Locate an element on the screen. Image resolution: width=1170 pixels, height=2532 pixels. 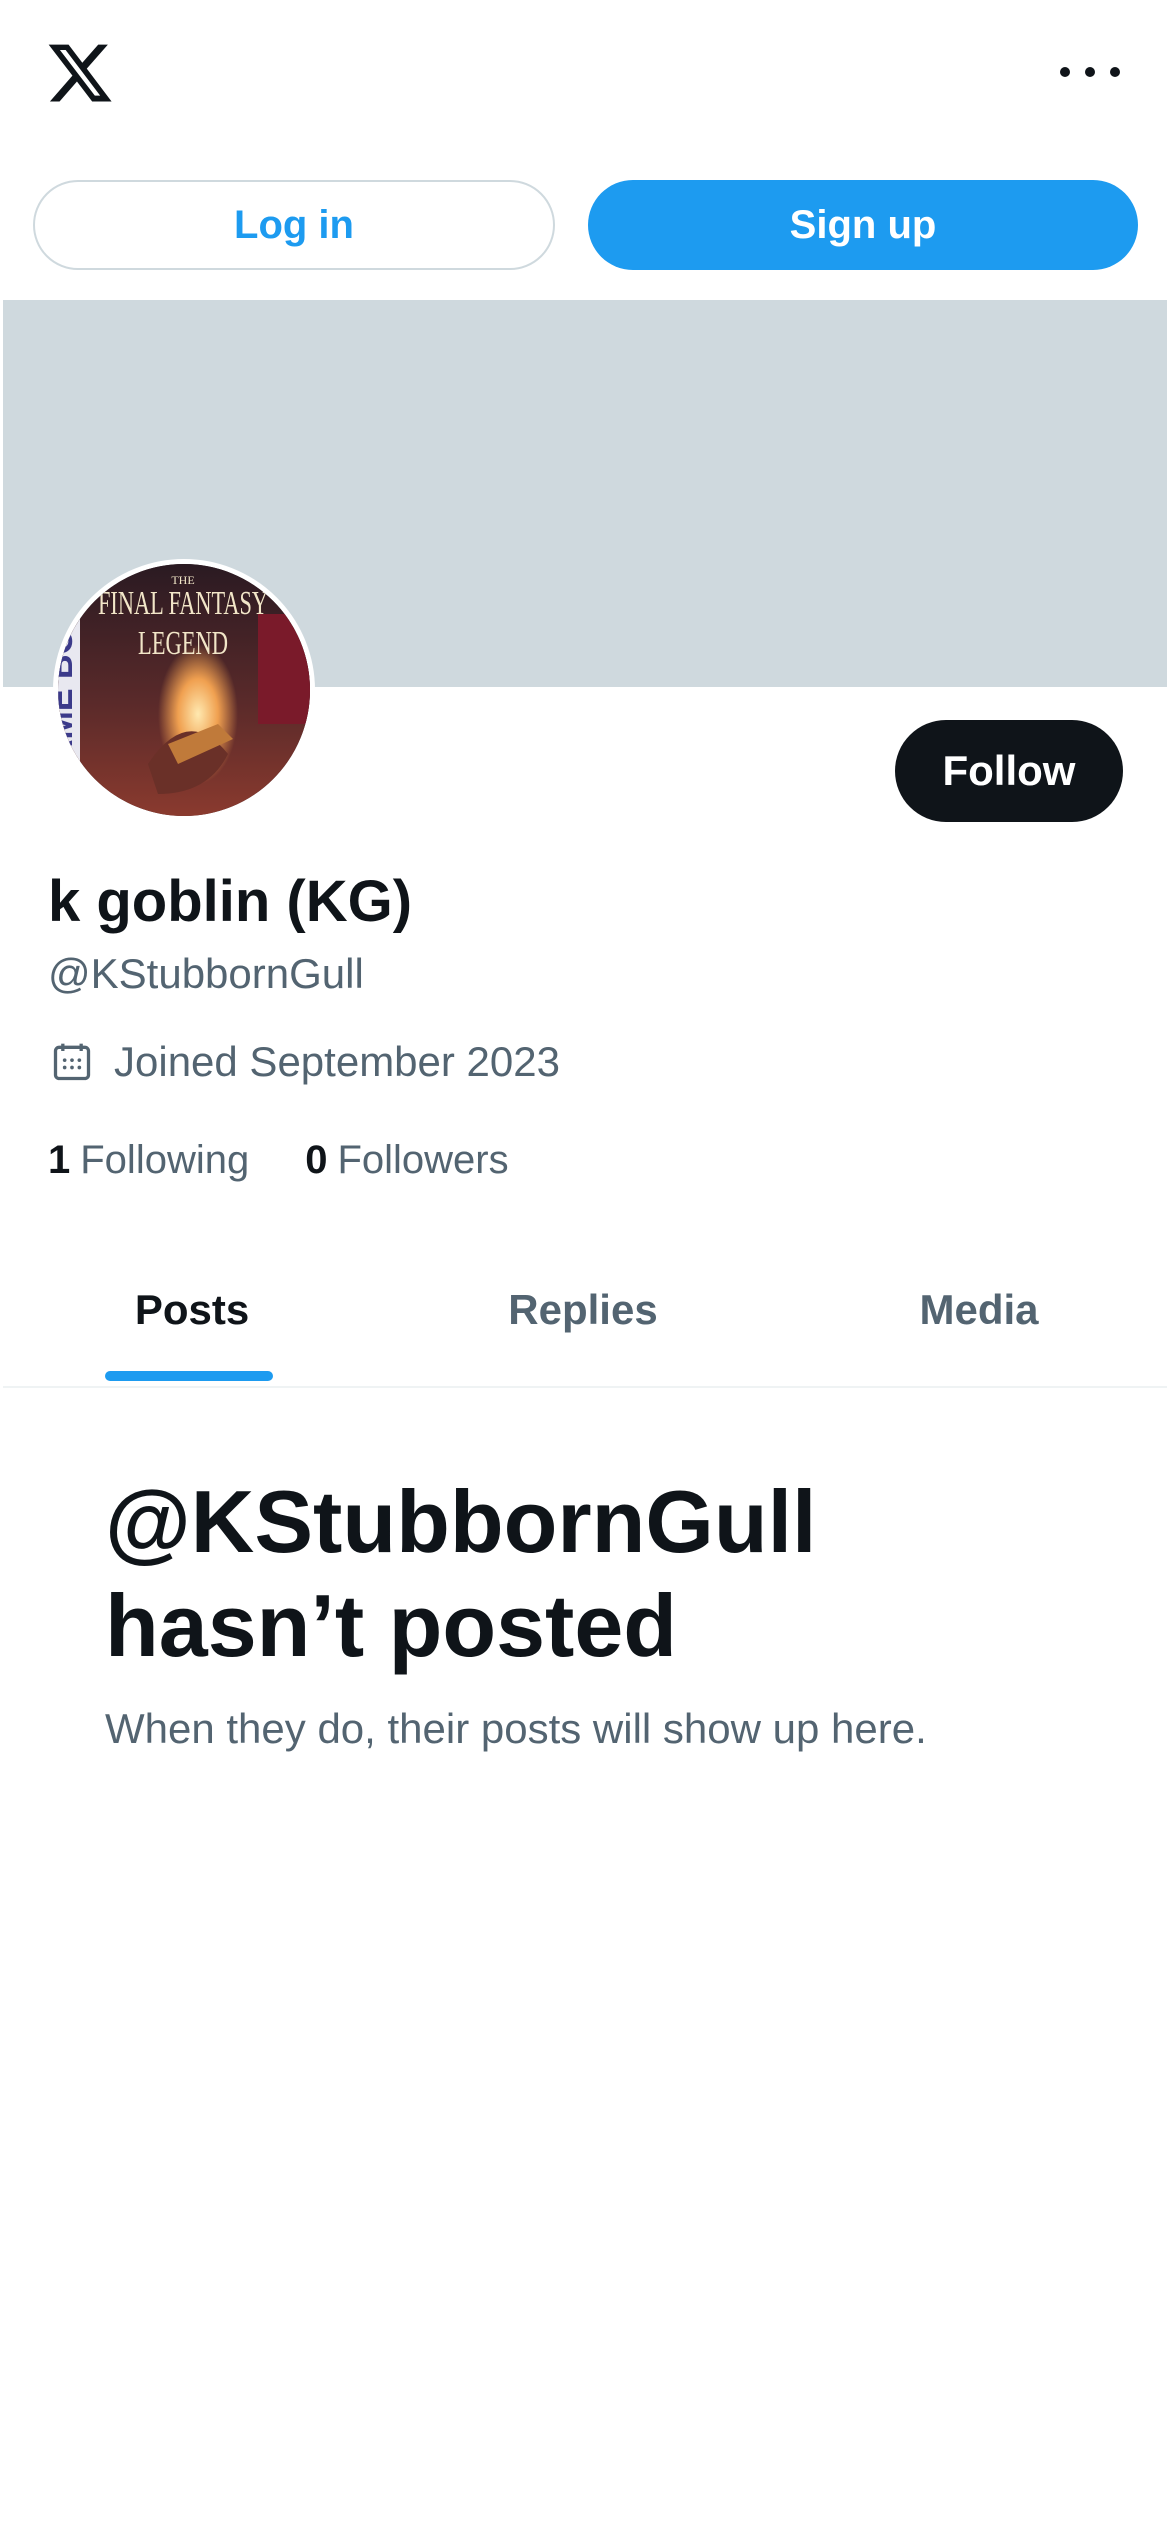
joined-text: Joined September 2023 is located at coordinates (337, 1061).